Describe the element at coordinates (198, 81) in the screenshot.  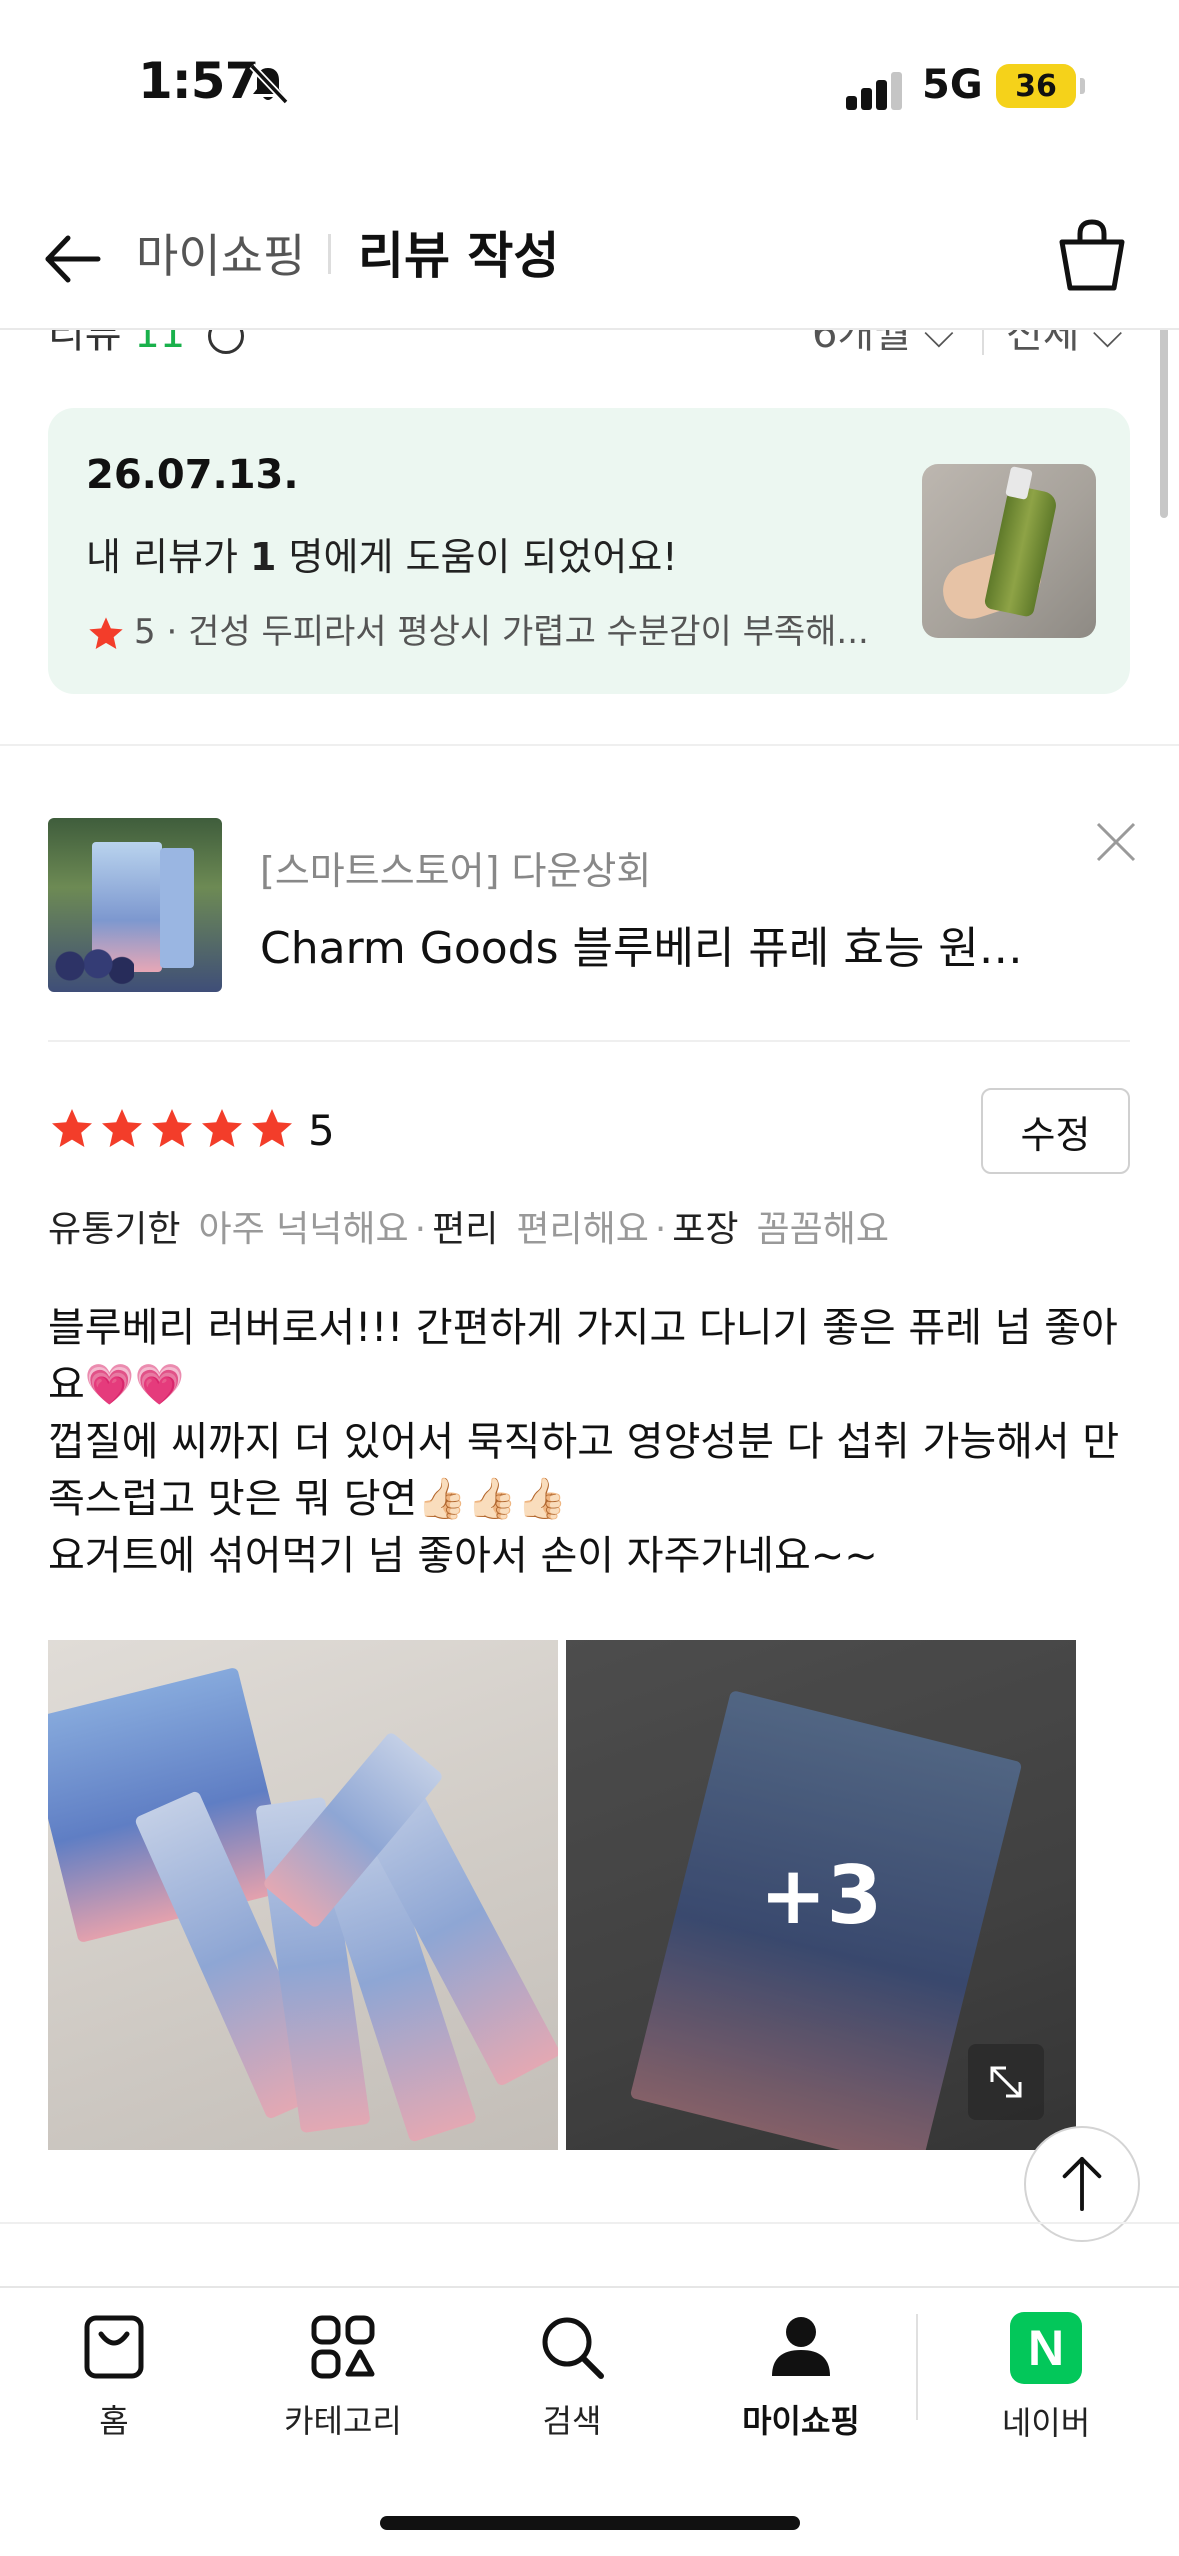
I see `status-time: 1:57` at that location.